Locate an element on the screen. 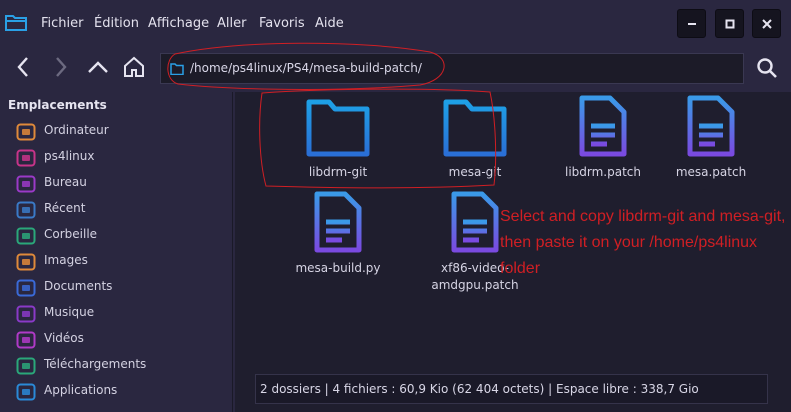  chevron-left-icon is located at coordinates (22, 67).